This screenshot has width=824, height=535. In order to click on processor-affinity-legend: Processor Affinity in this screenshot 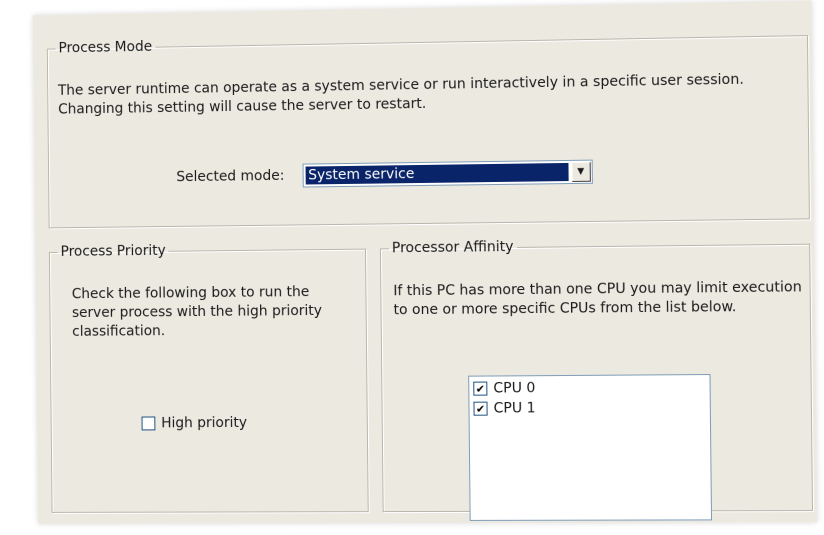, I will do `click(453, 247)`.